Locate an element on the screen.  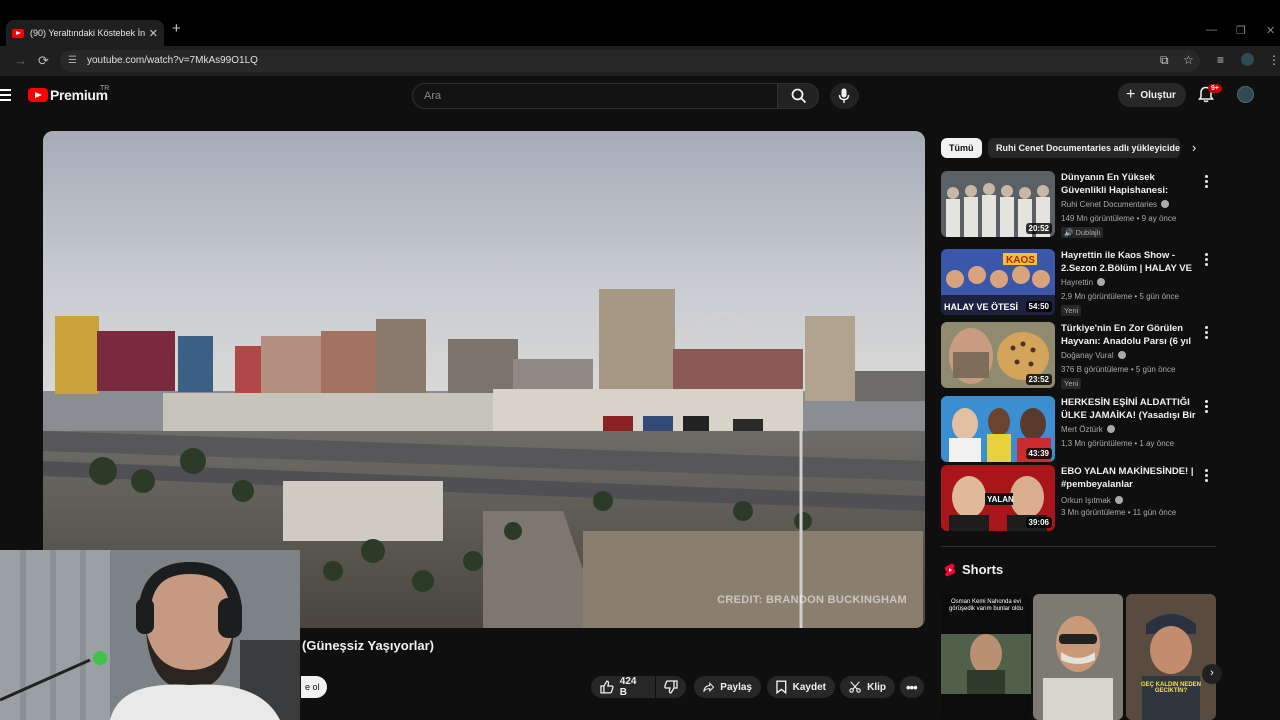
webcam-person-image is located at coordinates (150, 635).